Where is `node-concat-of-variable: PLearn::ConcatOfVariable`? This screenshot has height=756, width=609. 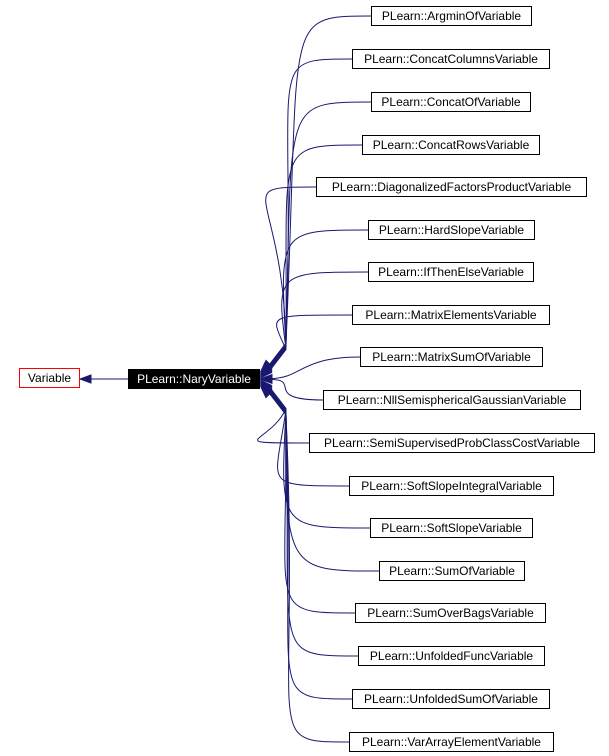 node-concat-of-variable: PLearn::ConcatOfVariable is located at coordinates (451, 102).